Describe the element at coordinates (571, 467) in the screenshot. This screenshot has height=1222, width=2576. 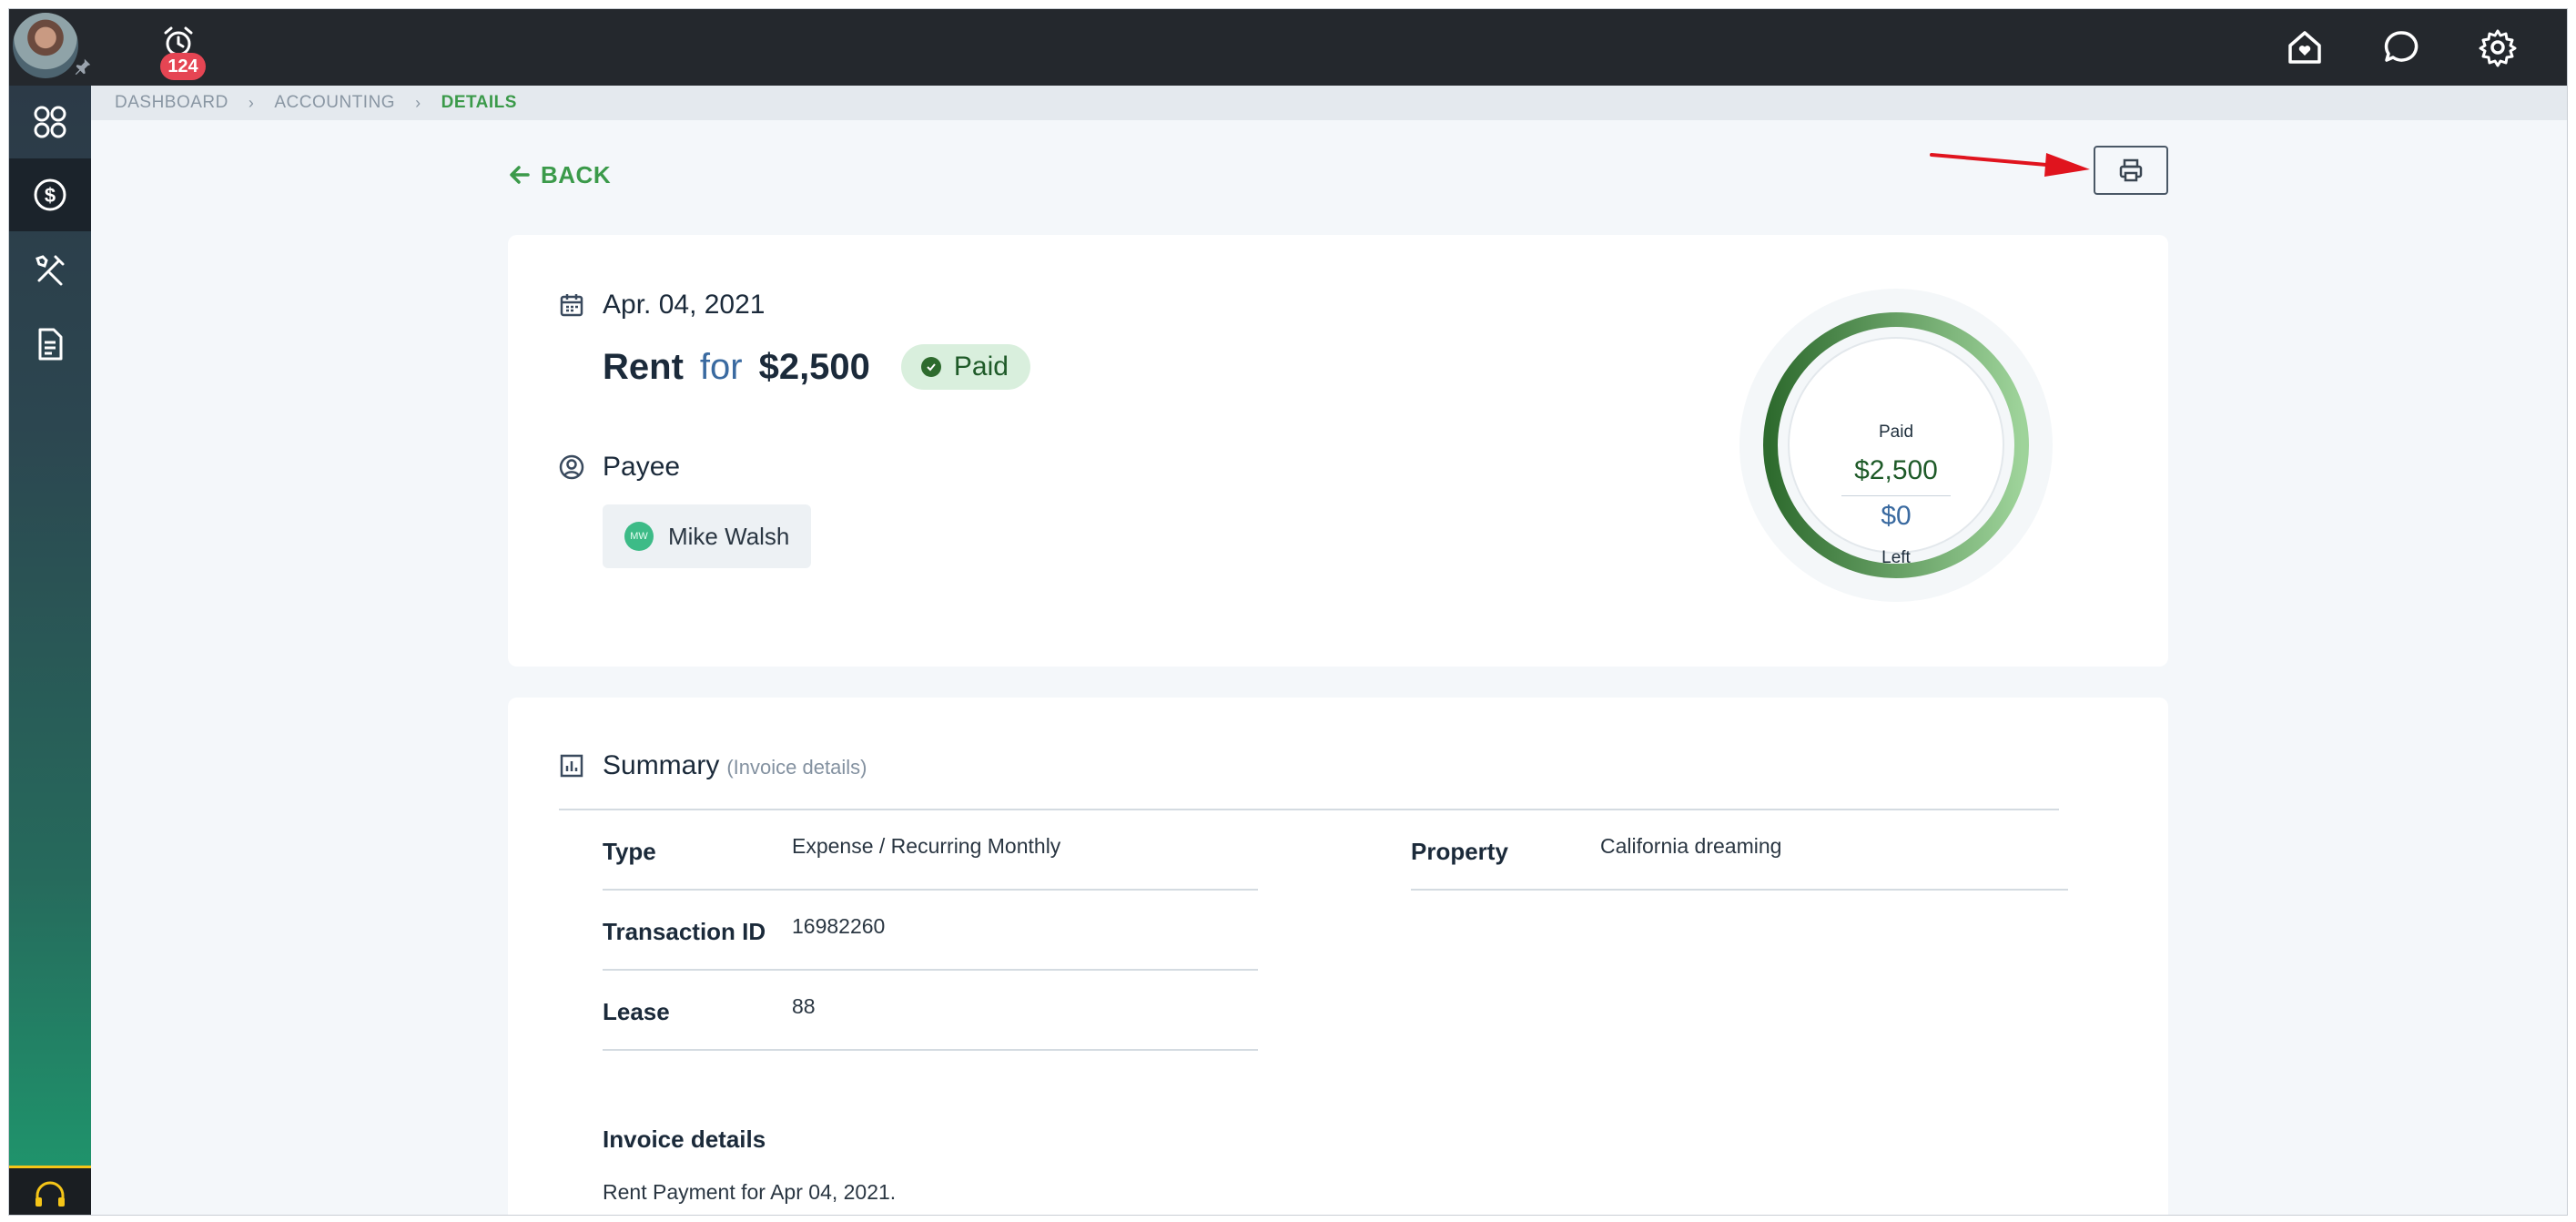
I see `user-circle-icon` at that location.